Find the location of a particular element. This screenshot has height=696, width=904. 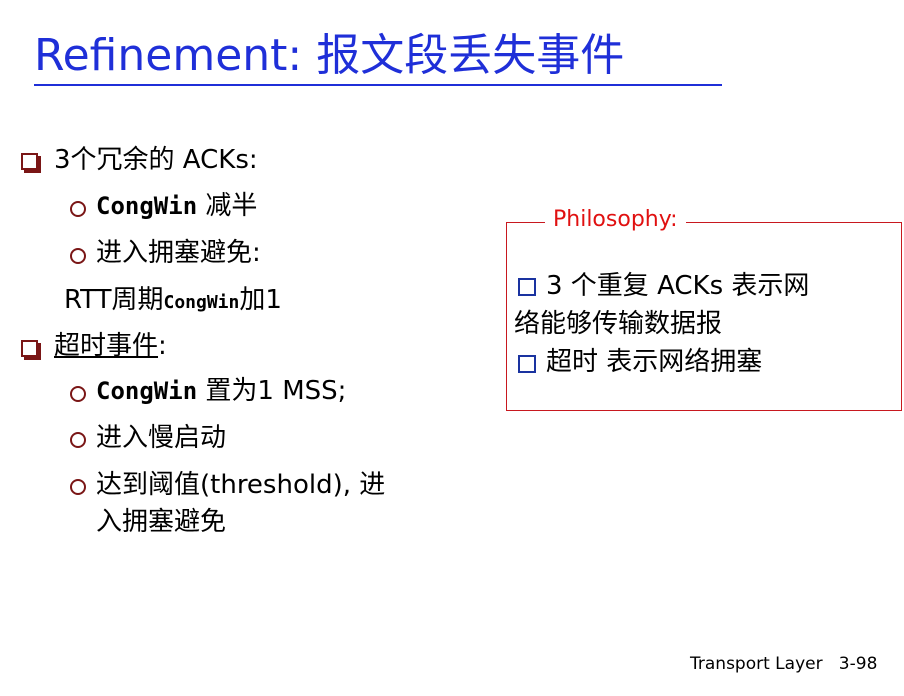

footer-section: Transport Layer is located at coordinates (756, 664).